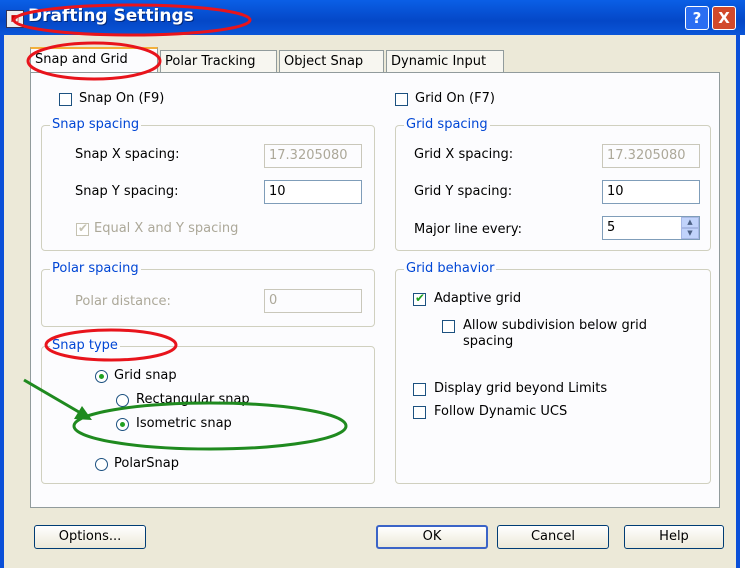  Describe the element at coordinates (450, 268) in the screenshot. I see `group-legend: Grid behavior` at that location.